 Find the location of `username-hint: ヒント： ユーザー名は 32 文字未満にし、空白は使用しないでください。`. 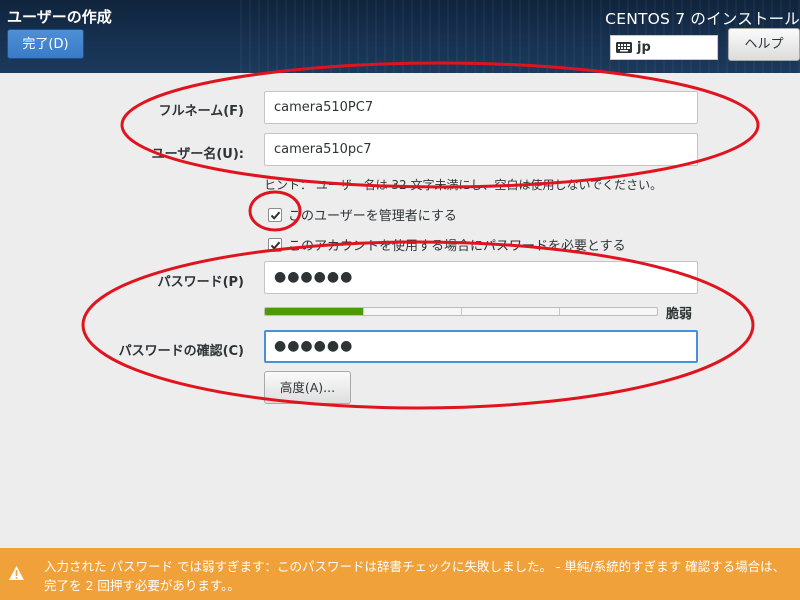

username-hint: ヒント： ユーザー名は 32 文字未満にし、空白は使用しないでください。 is located at coordinates (463, 185).